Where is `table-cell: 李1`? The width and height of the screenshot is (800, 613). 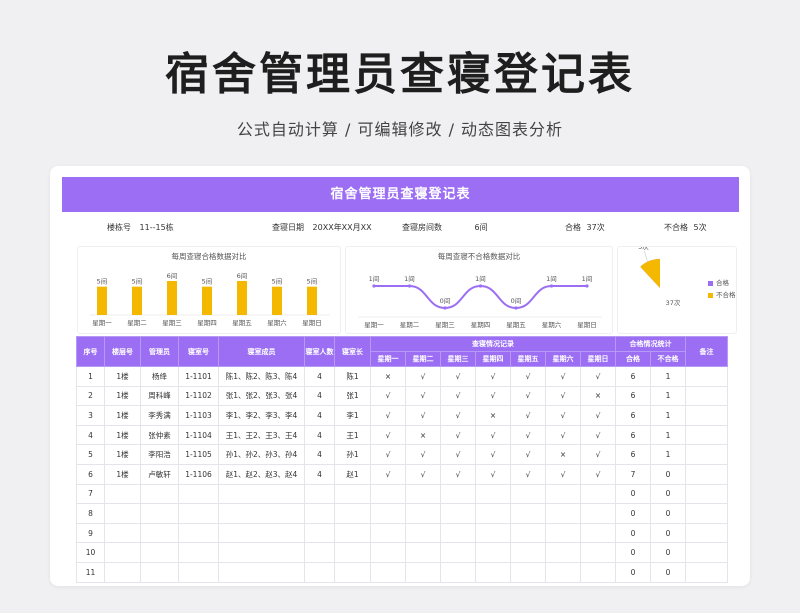 table-cell: 李1 is located at coordinates (352, 415).